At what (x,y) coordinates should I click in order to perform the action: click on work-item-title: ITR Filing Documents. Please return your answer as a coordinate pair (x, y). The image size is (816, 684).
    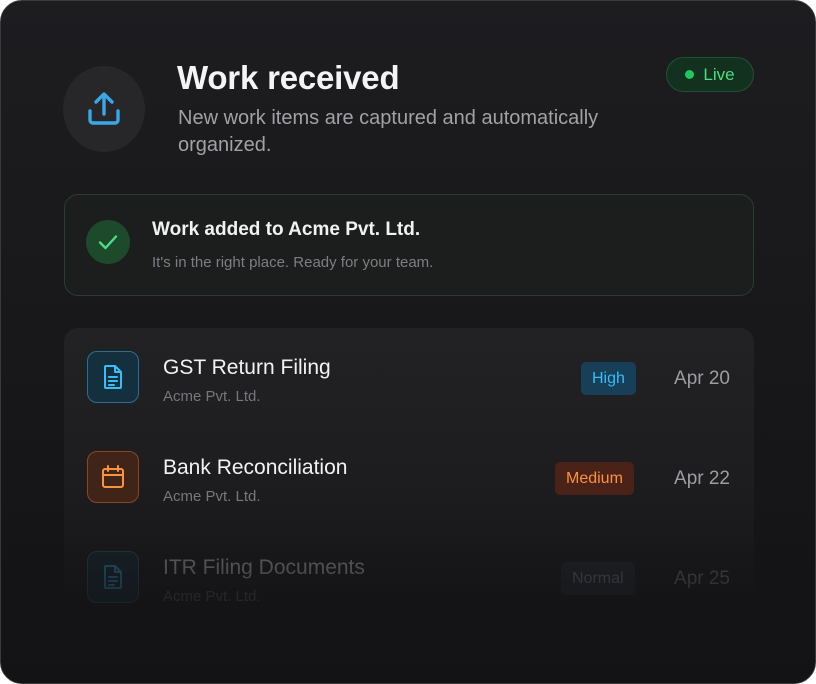
    Looking at the image, I should click on (264, 567).